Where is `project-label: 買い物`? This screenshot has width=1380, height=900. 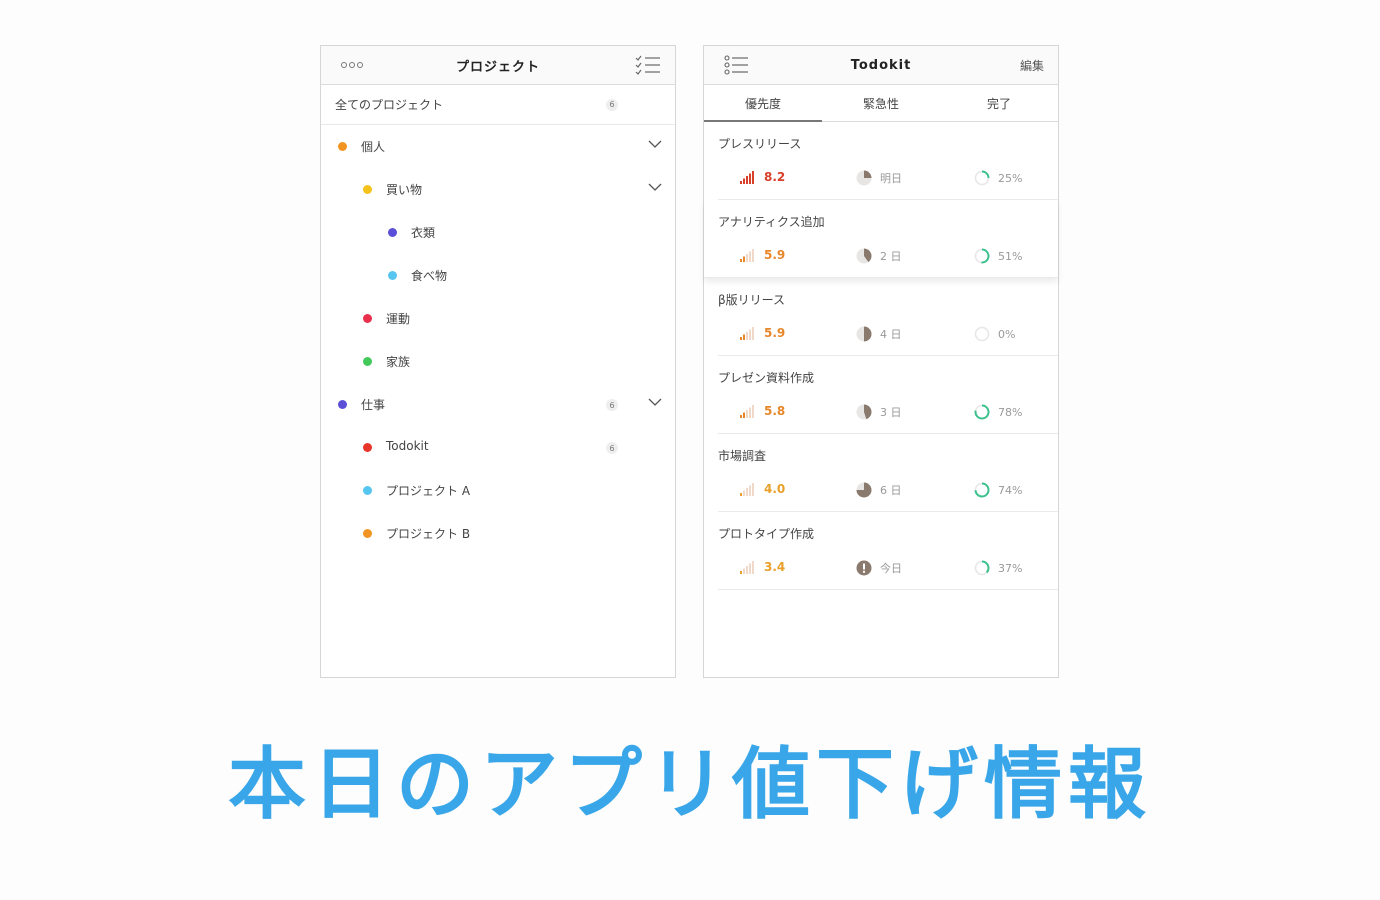
project-label: 買い物 is located at coordinates (404, 190).